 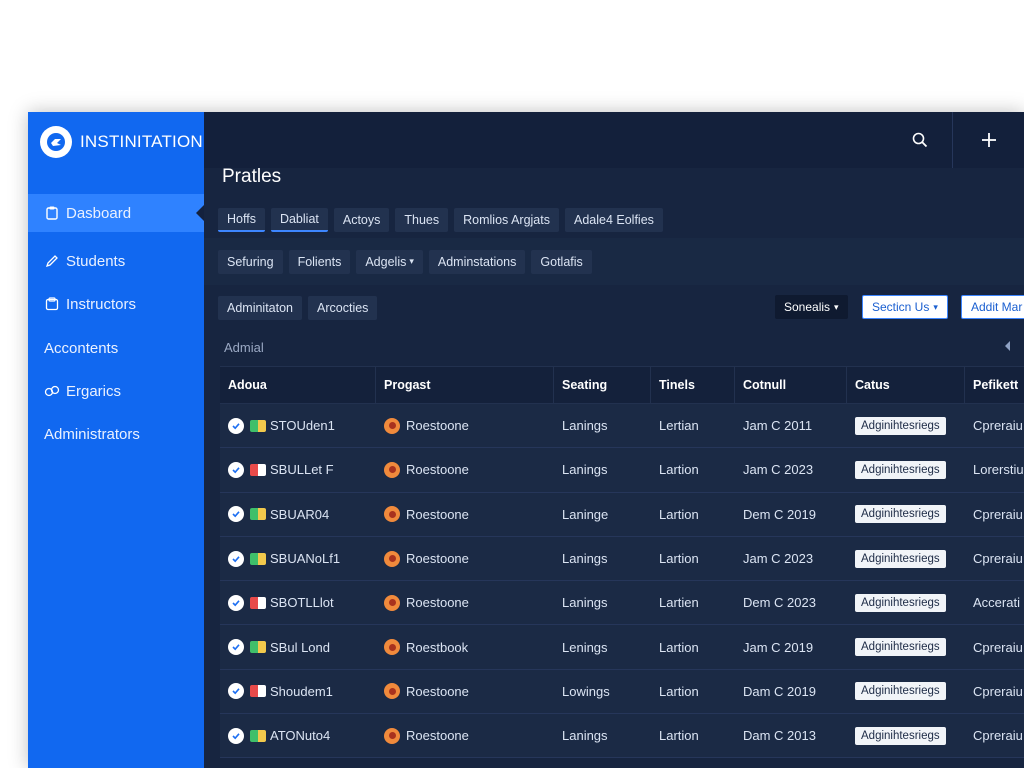 I want to click on date-cell: Jam C 2011, so click(x=778, y=426).